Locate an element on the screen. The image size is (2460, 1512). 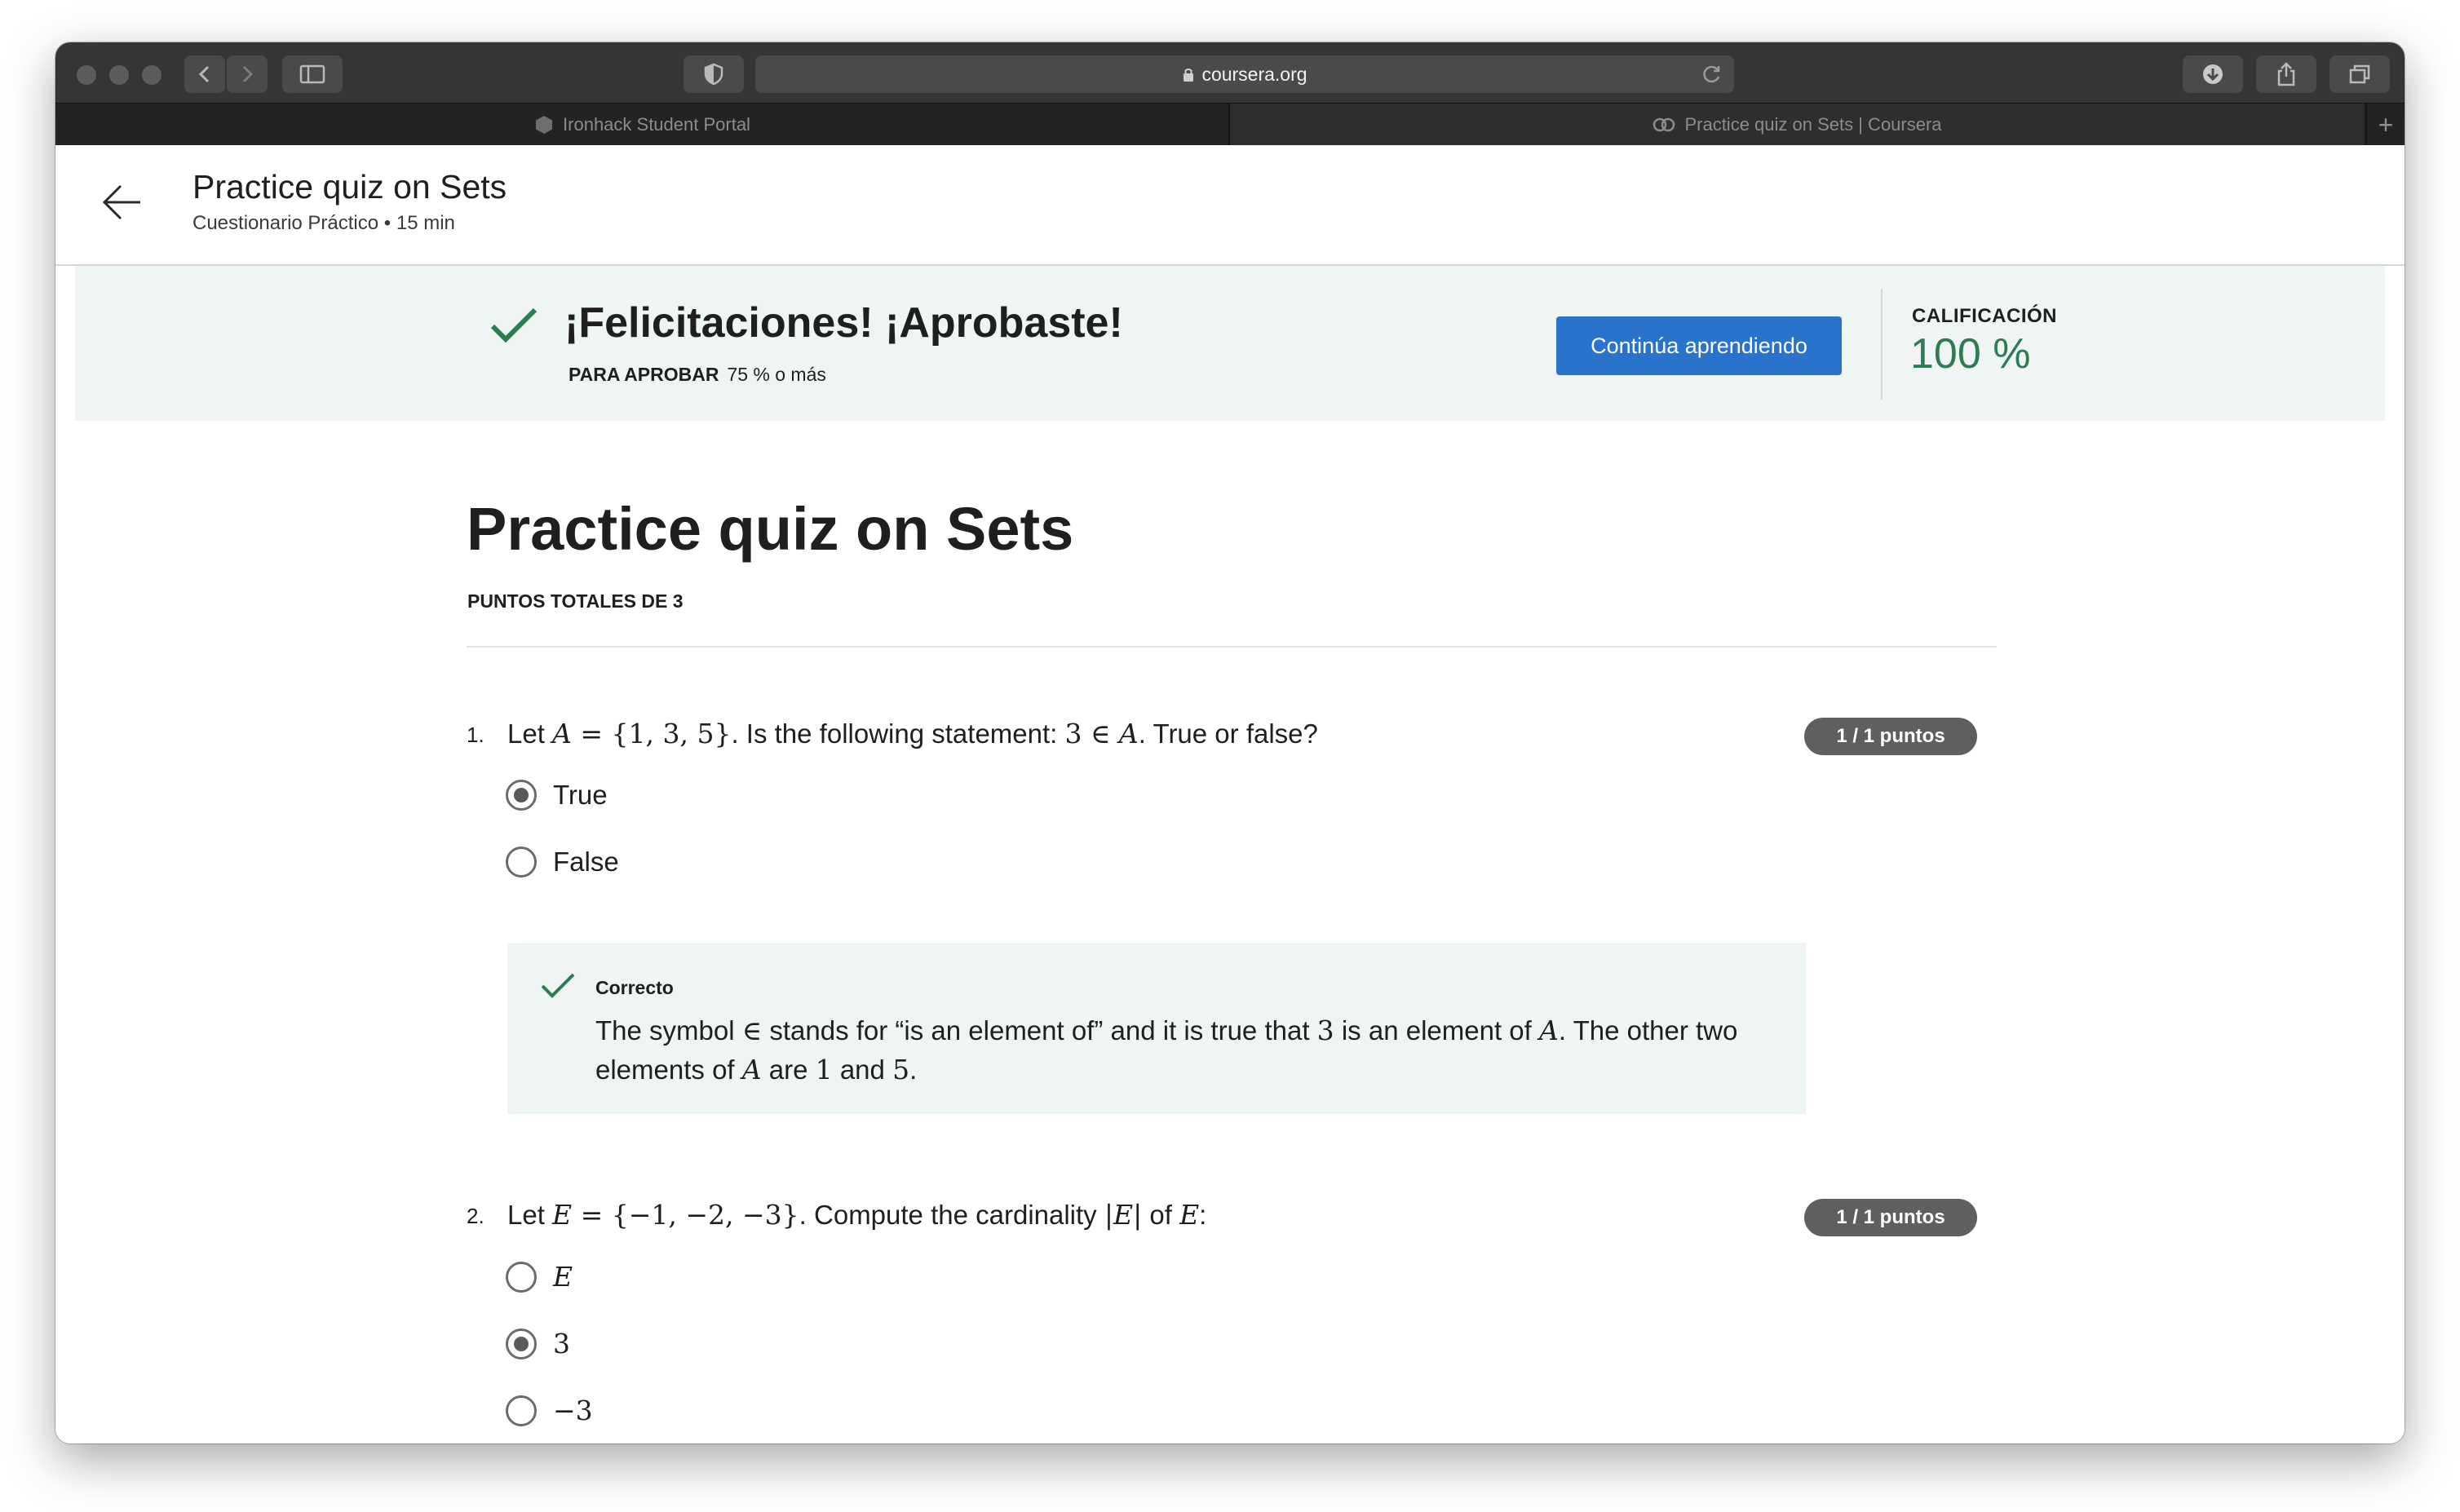
tab-label: Ironhack Student Portal is located at coordinates (656, 125).